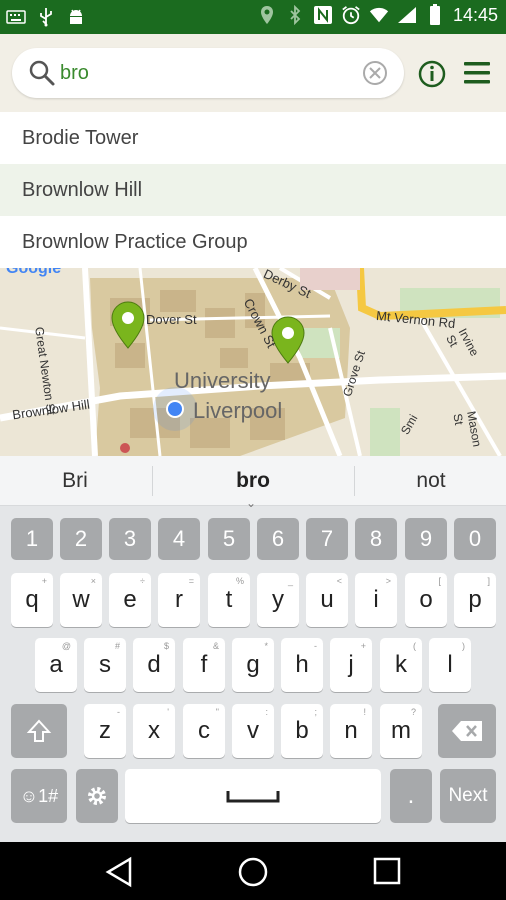 This screenshot has height=900, width=506. What do you see at coordinates (468, 796) in the screenshot?
I see `next-key: Next` at bounding box center [468, 796].